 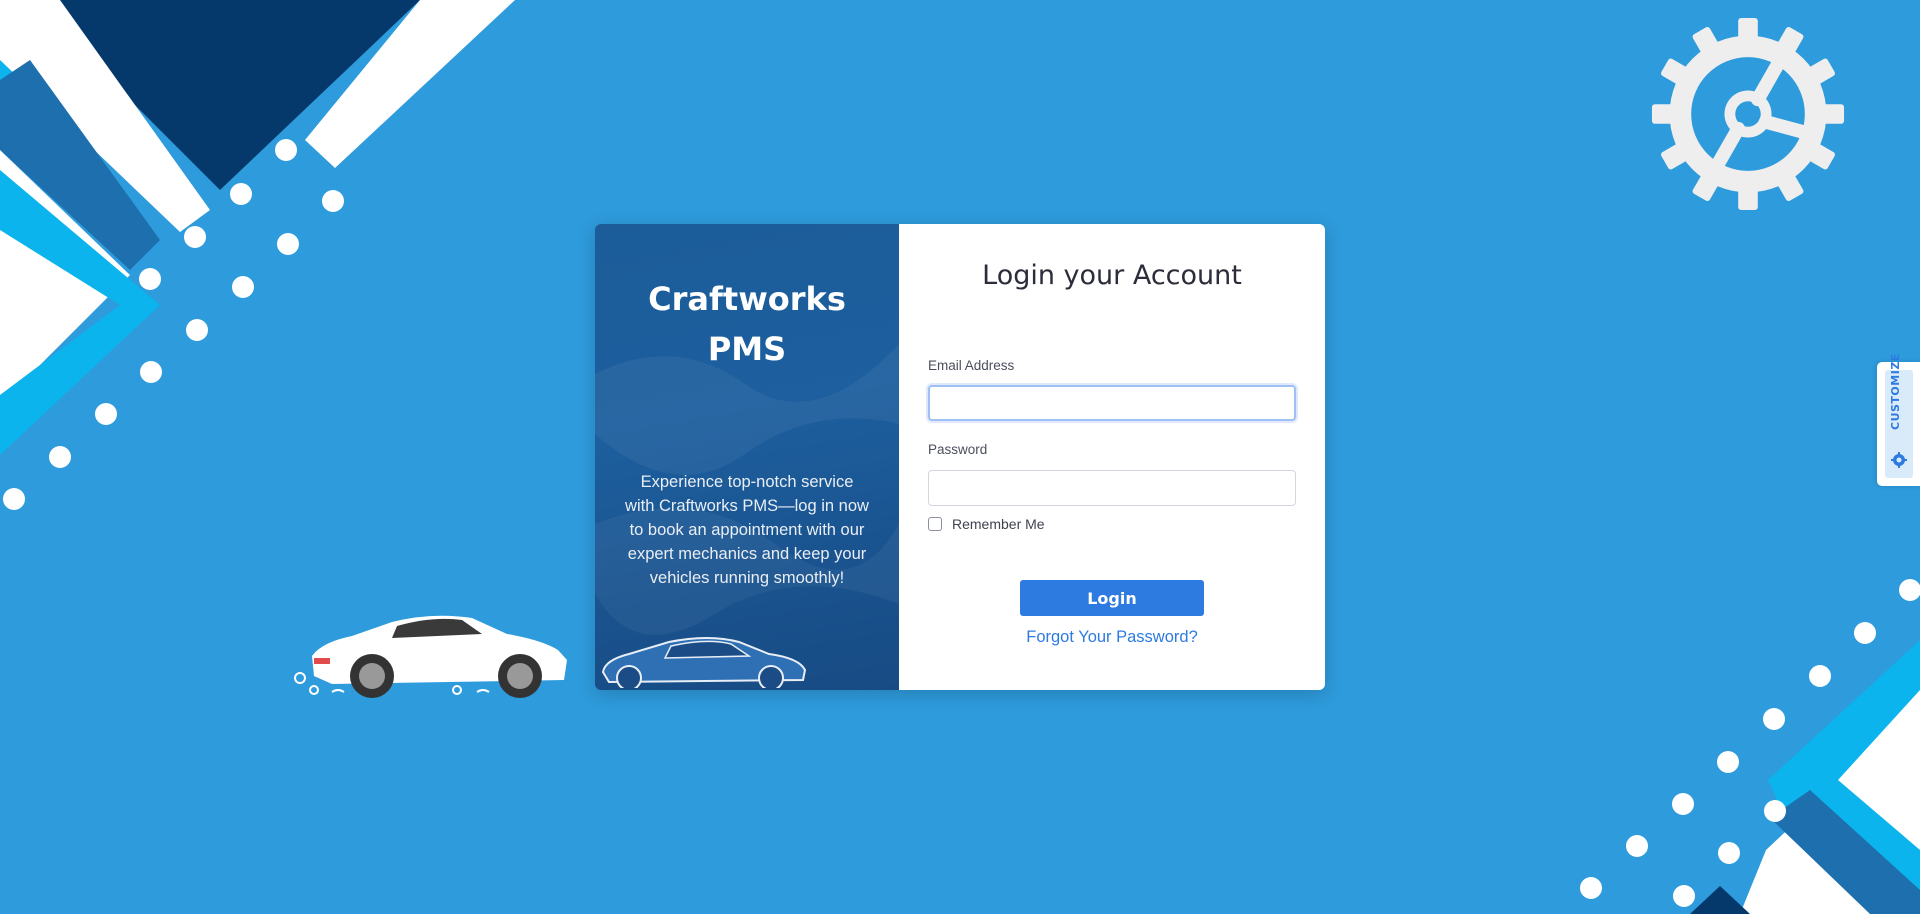 What do you see at coordinates (747, 349) in the screenshot?
I see `brand-title-line2: PMS` at bounding box center [747, 349].